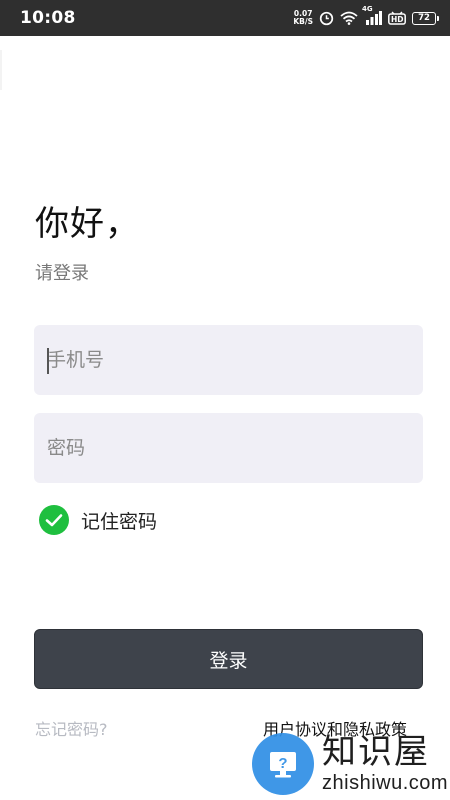  I want to click on watermark-cn: 知识屋 ®, so click(386, 752).